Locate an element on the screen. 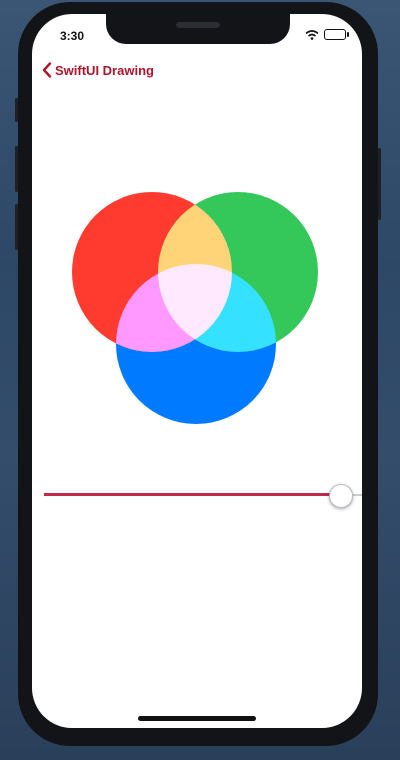 This screenshot has width=400, height=760. blur-slider is located at coordinates (203, 496).